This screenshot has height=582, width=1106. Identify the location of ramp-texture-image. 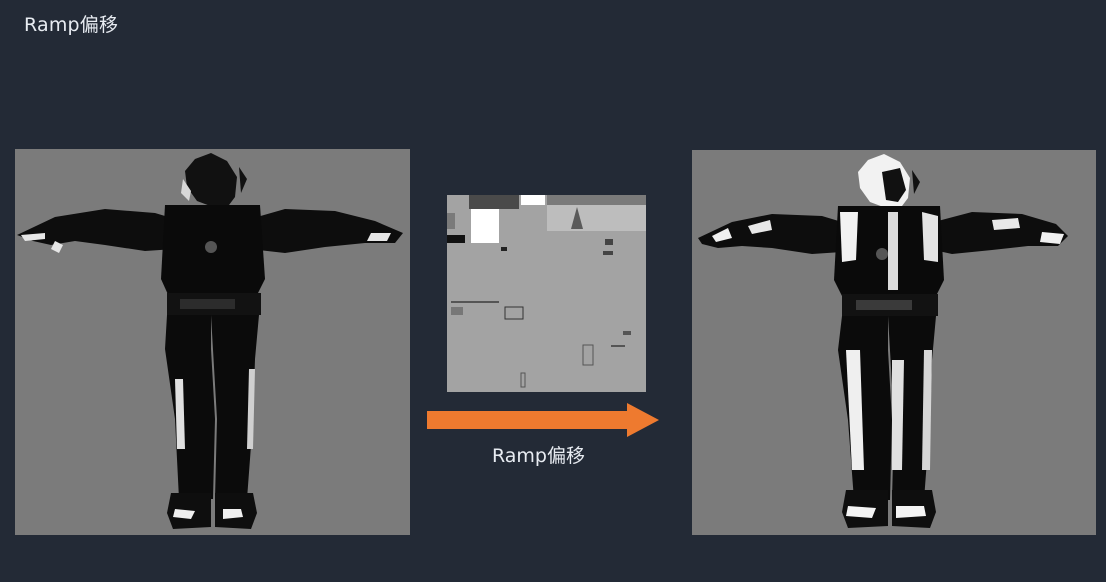
(546, 293).